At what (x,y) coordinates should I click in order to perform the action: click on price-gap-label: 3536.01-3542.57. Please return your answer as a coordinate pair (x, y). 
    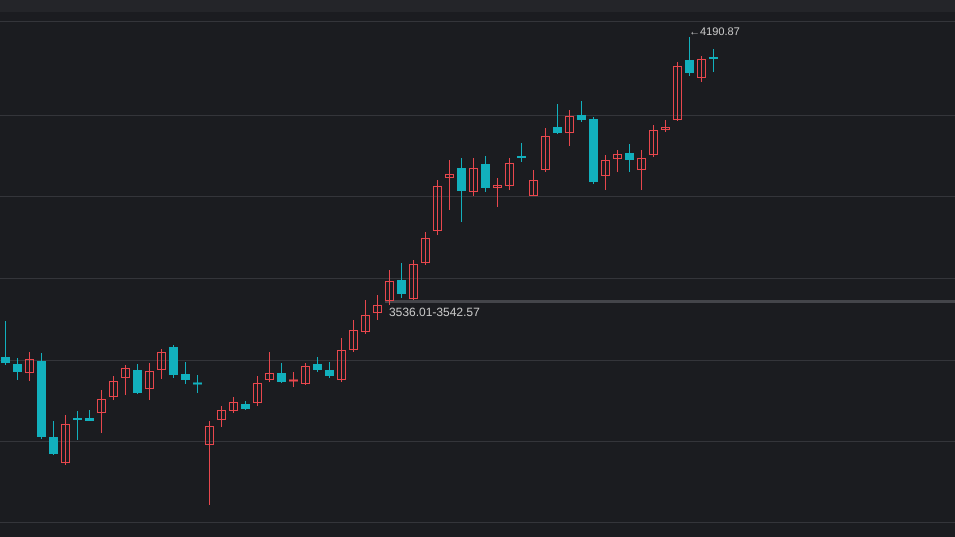
    Looking at the image, I should click on (434, 312).